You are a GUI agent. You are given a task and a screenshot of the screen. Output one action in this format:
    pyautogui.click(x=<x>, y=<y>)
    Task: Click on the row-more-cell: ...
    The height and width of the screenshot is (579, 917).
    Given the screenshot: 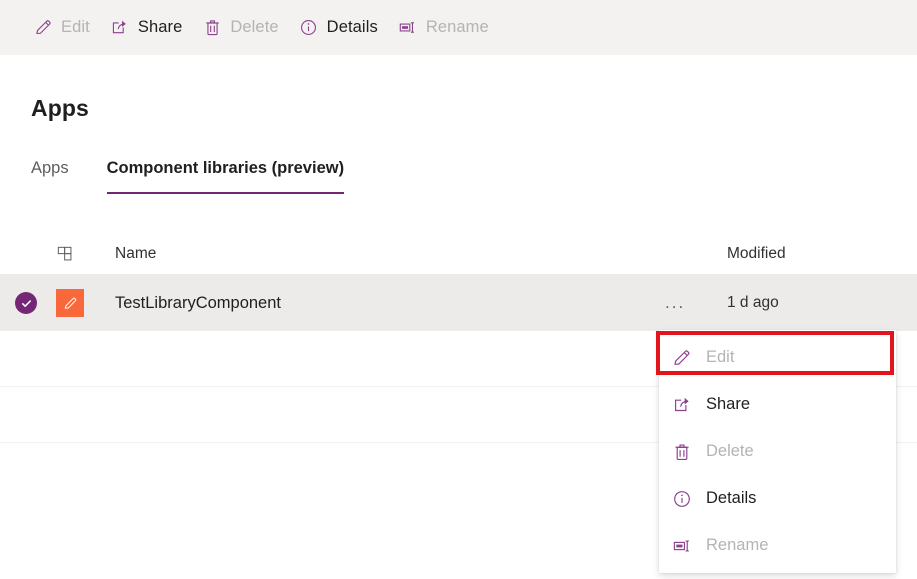 What is the action you would take?
    pyautogui.click(x=690, y=302)
    